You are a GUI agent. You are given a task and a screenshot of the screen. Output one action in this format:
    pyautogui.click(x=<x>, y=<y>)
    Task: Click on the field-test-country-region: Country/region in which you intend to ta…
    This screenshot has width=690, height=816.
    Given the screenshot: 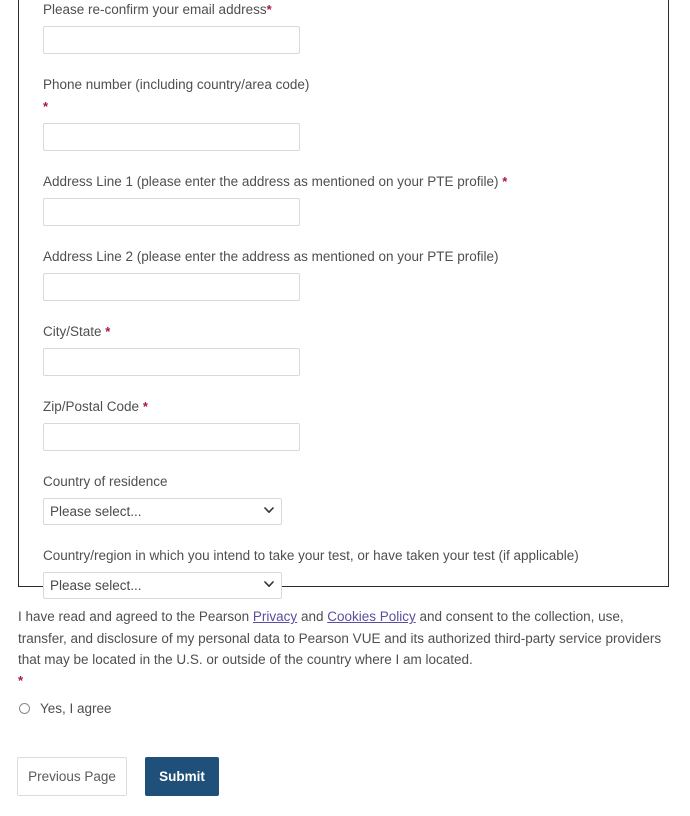 What is the action you would take?
    pyautogui.click(x=343, y=572)
    